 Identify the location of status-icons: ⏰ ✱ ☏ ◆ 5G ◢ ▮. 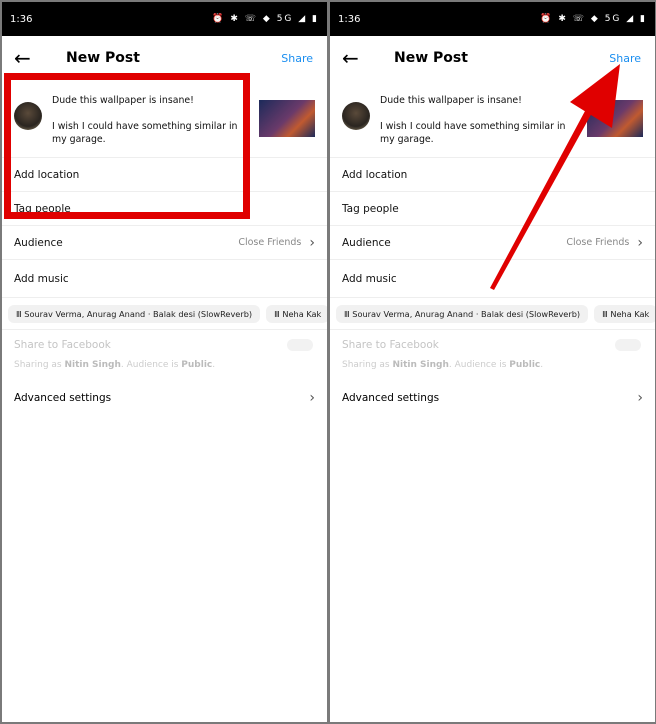
(265, 19).